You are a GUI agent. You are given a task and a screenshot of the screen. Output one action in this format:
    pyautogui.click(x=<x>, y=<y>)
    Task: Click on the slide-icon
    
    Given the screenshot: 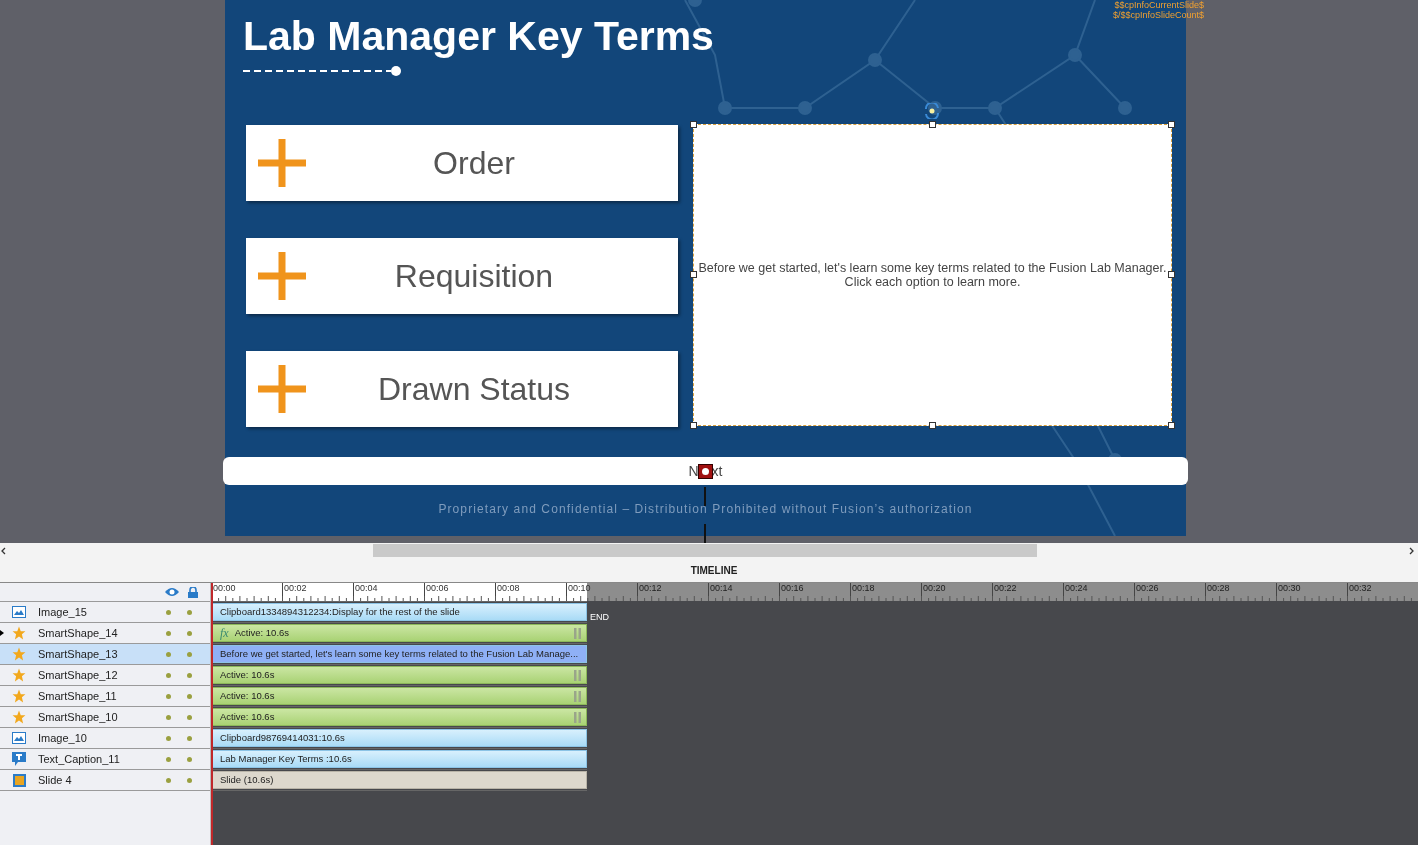 What is the action you would take?
    pyautogui.click(x=19, y=780)
    